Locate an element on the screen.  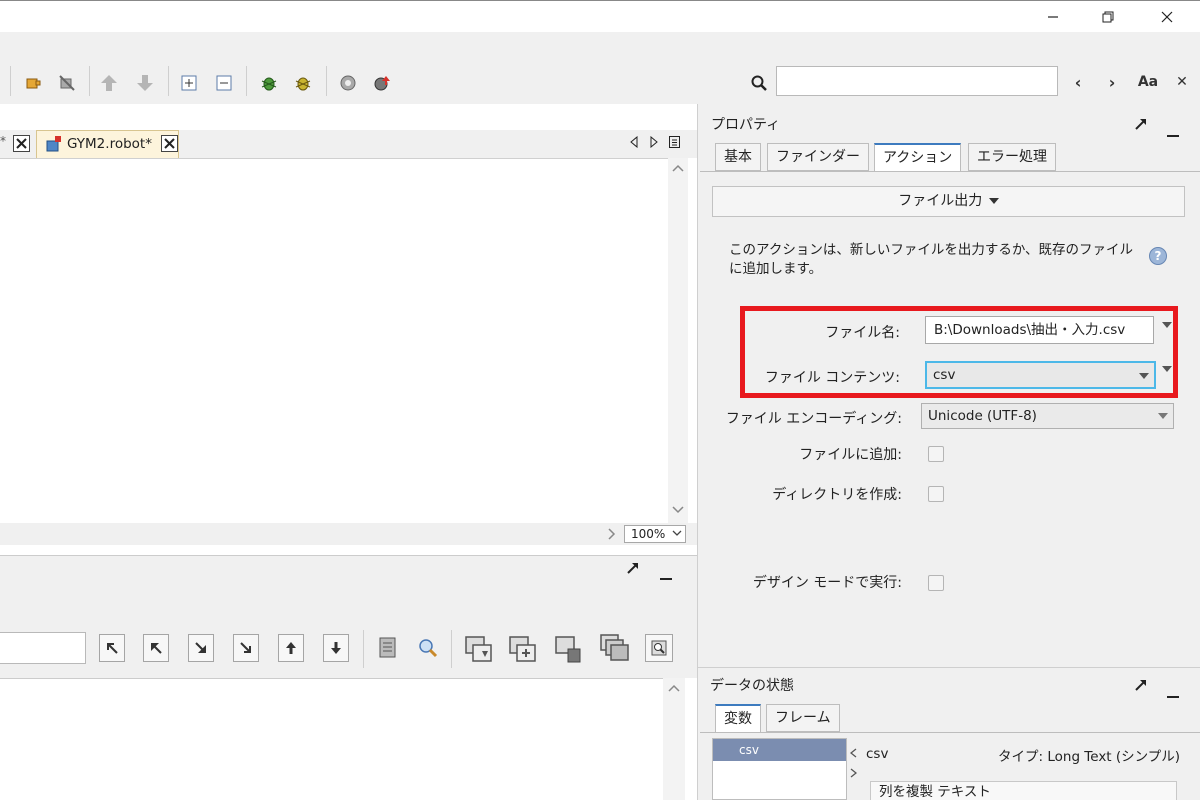
tab-frames: フレーム is located at coordinates (803, 718).